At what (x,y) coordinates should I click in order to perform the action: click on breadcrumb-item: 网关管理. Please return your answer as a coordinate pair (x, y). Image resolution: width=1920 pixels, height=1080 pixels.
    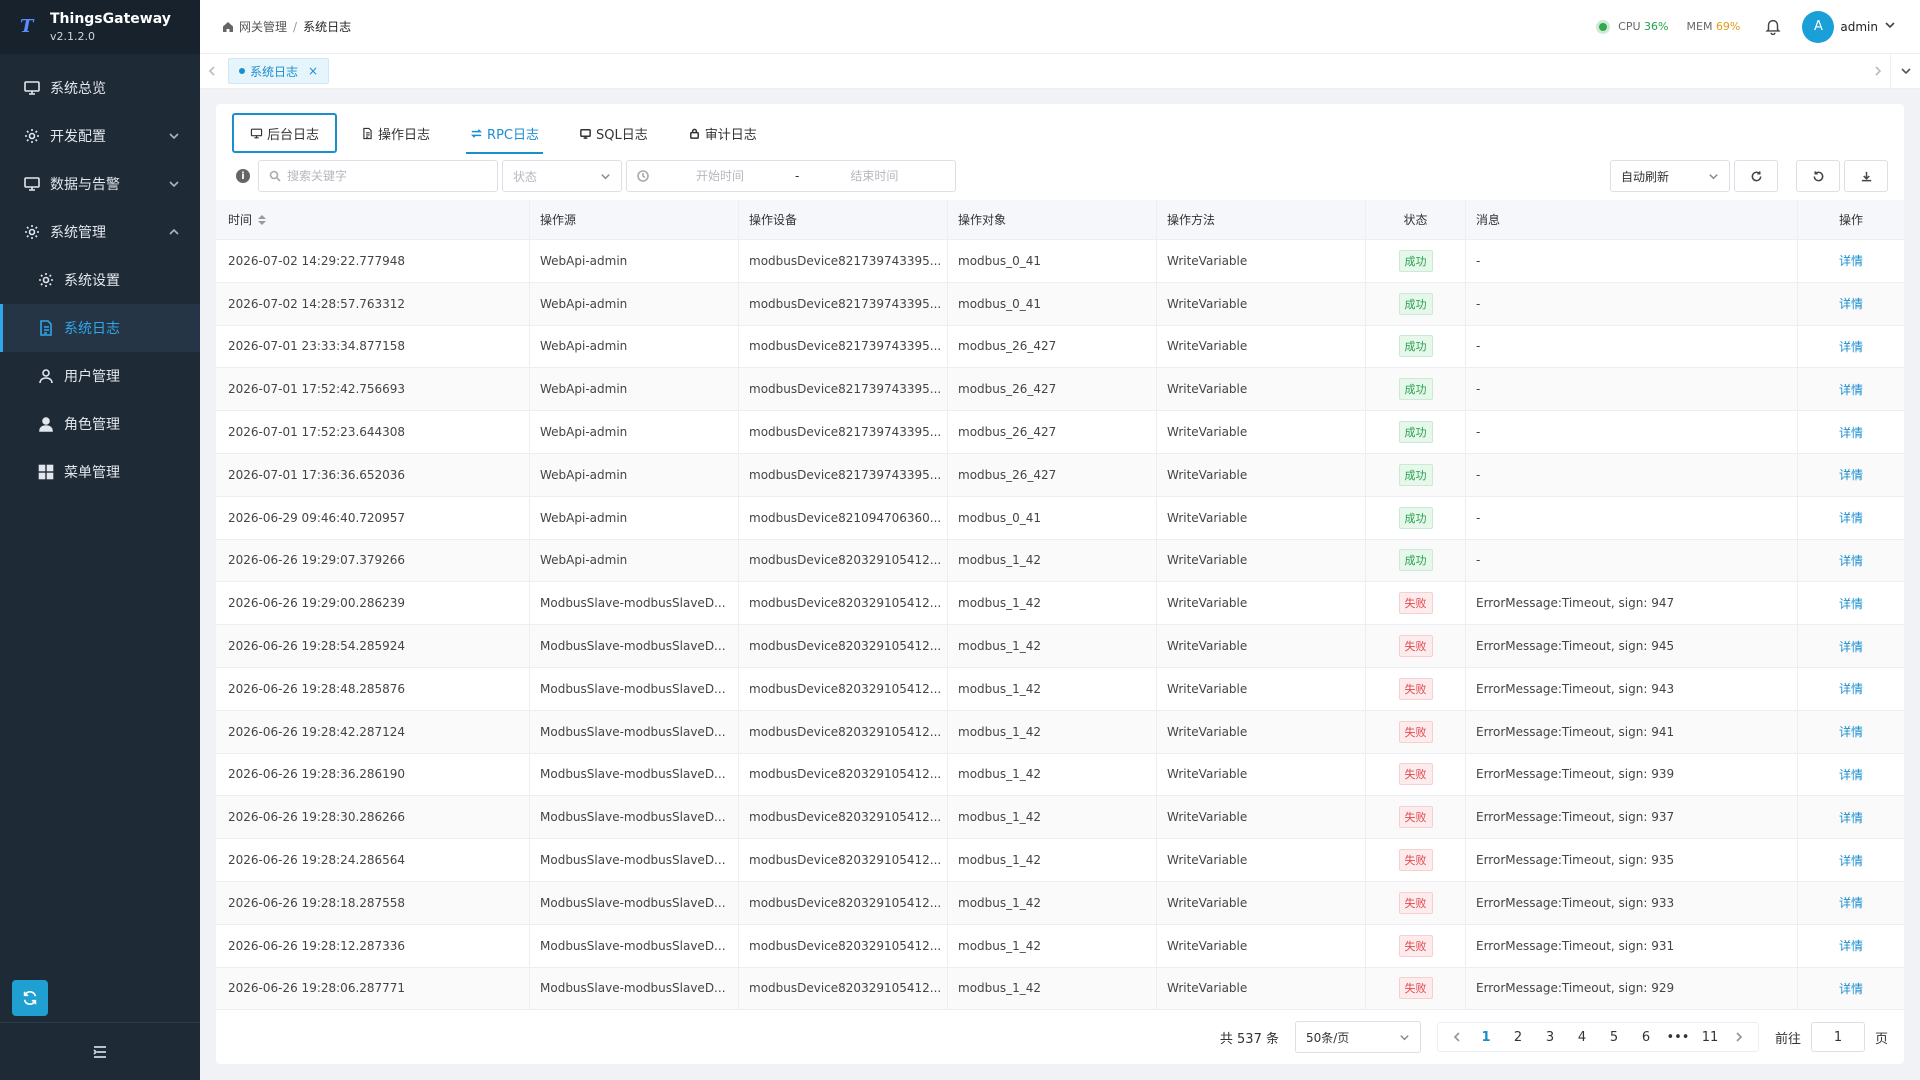
    Looking at the image, I should click on (263, 26).